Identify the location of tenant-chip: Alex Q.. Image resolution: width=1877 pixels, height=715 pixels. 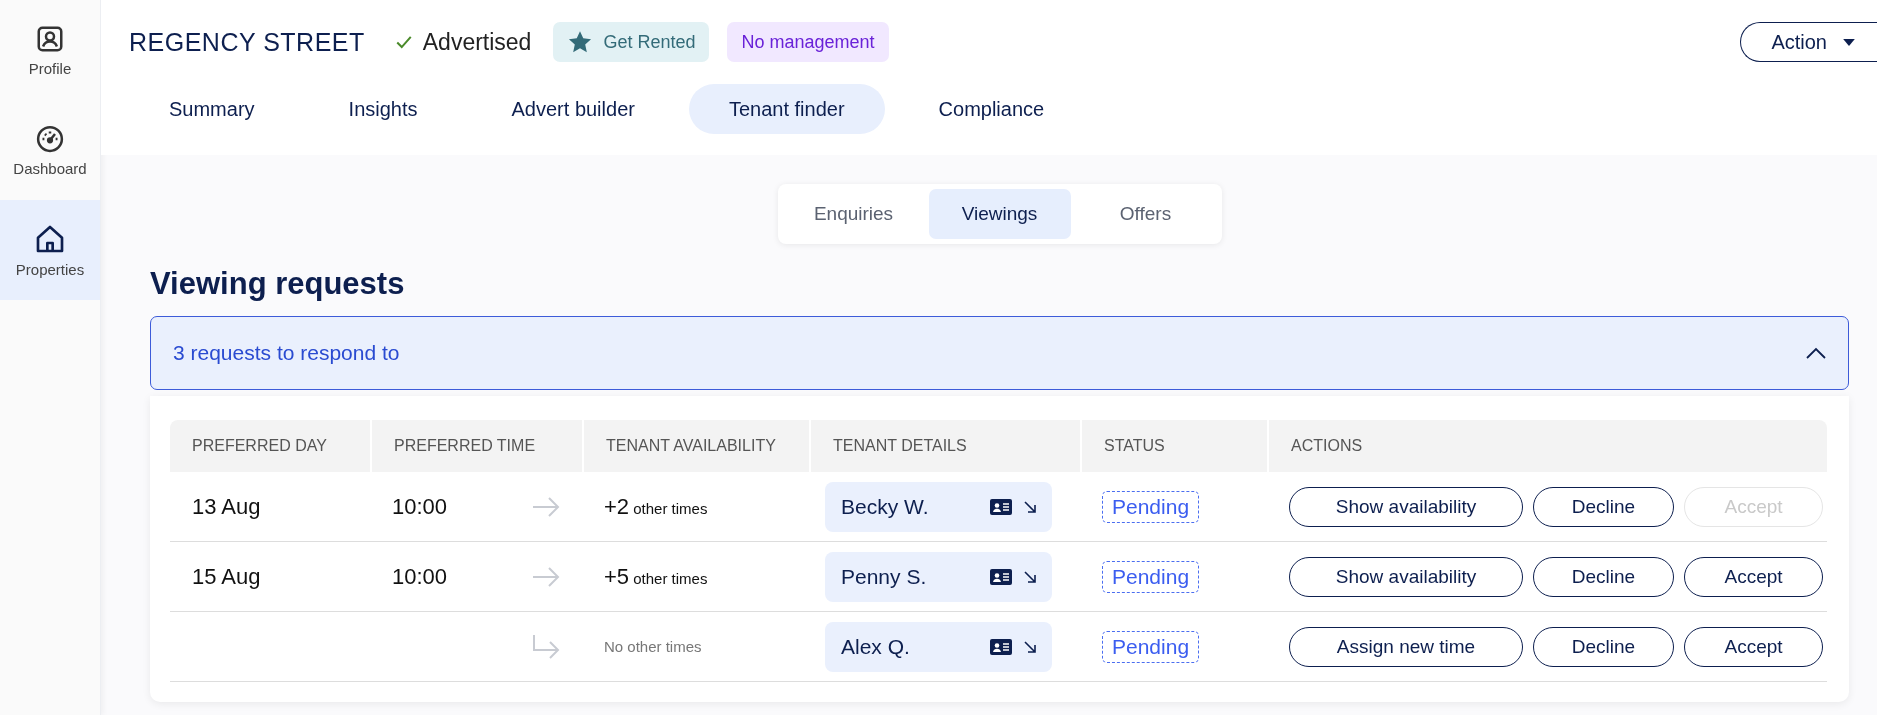
(938, 646).